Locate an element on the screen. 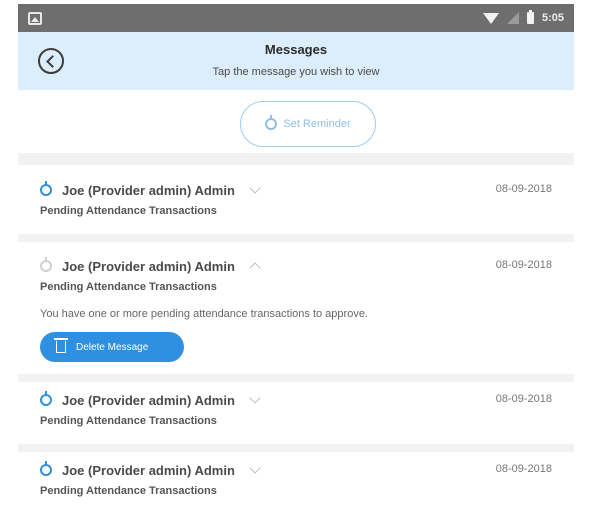  chevron-up-icon is located at coordinates (255, 268).